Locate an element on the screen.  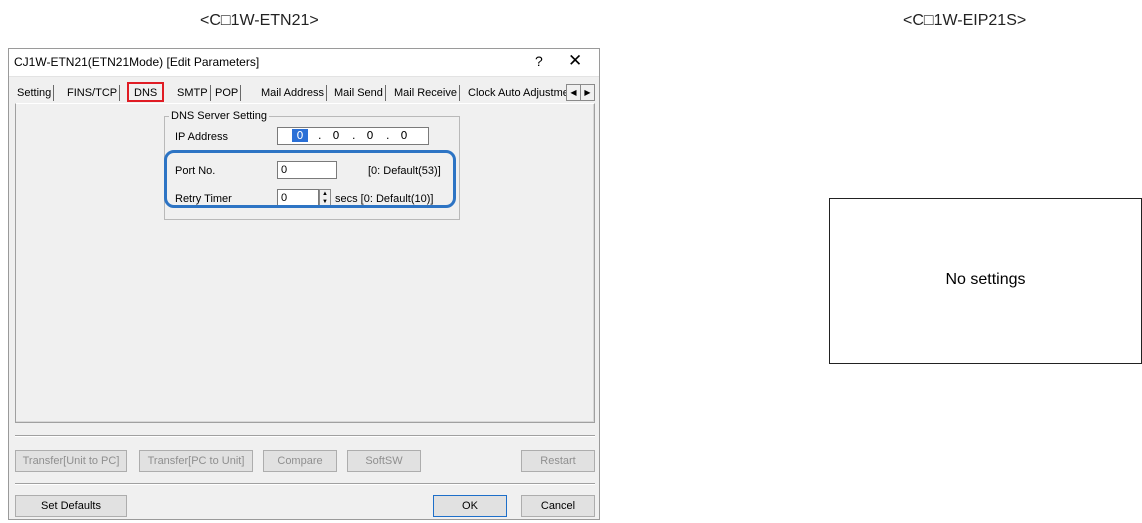
set-defaults-button: Set Defaults is located at coordinates (71, 506).